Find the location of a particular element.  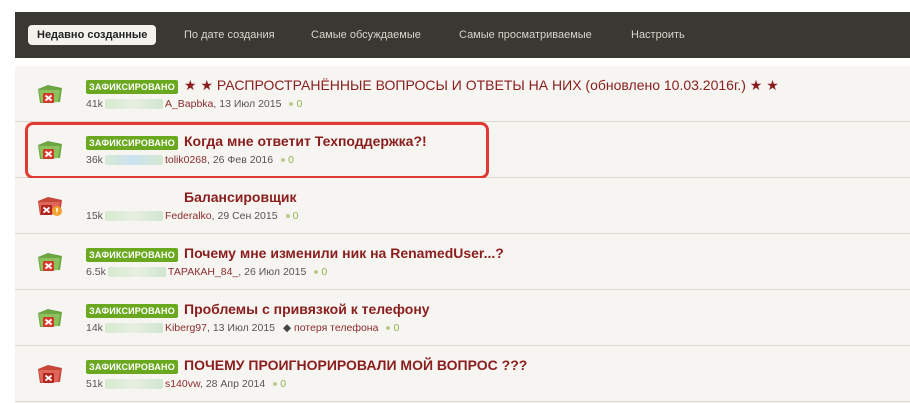

topic-meta: 36k tolik0268, 26 Фев 2016 0 is located at coordinates (190, 160).